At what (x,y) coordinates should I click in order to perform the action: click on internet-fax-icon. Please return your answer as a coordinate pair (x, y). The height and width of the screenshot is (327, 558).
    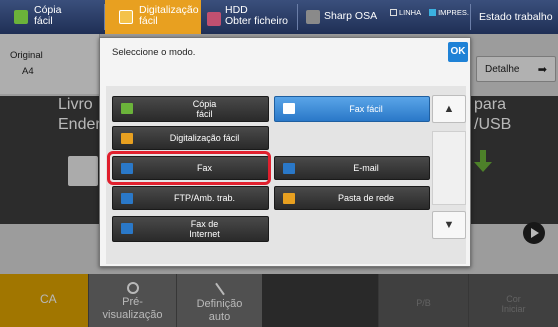
    Looking at the image, I should click on (127, 228).